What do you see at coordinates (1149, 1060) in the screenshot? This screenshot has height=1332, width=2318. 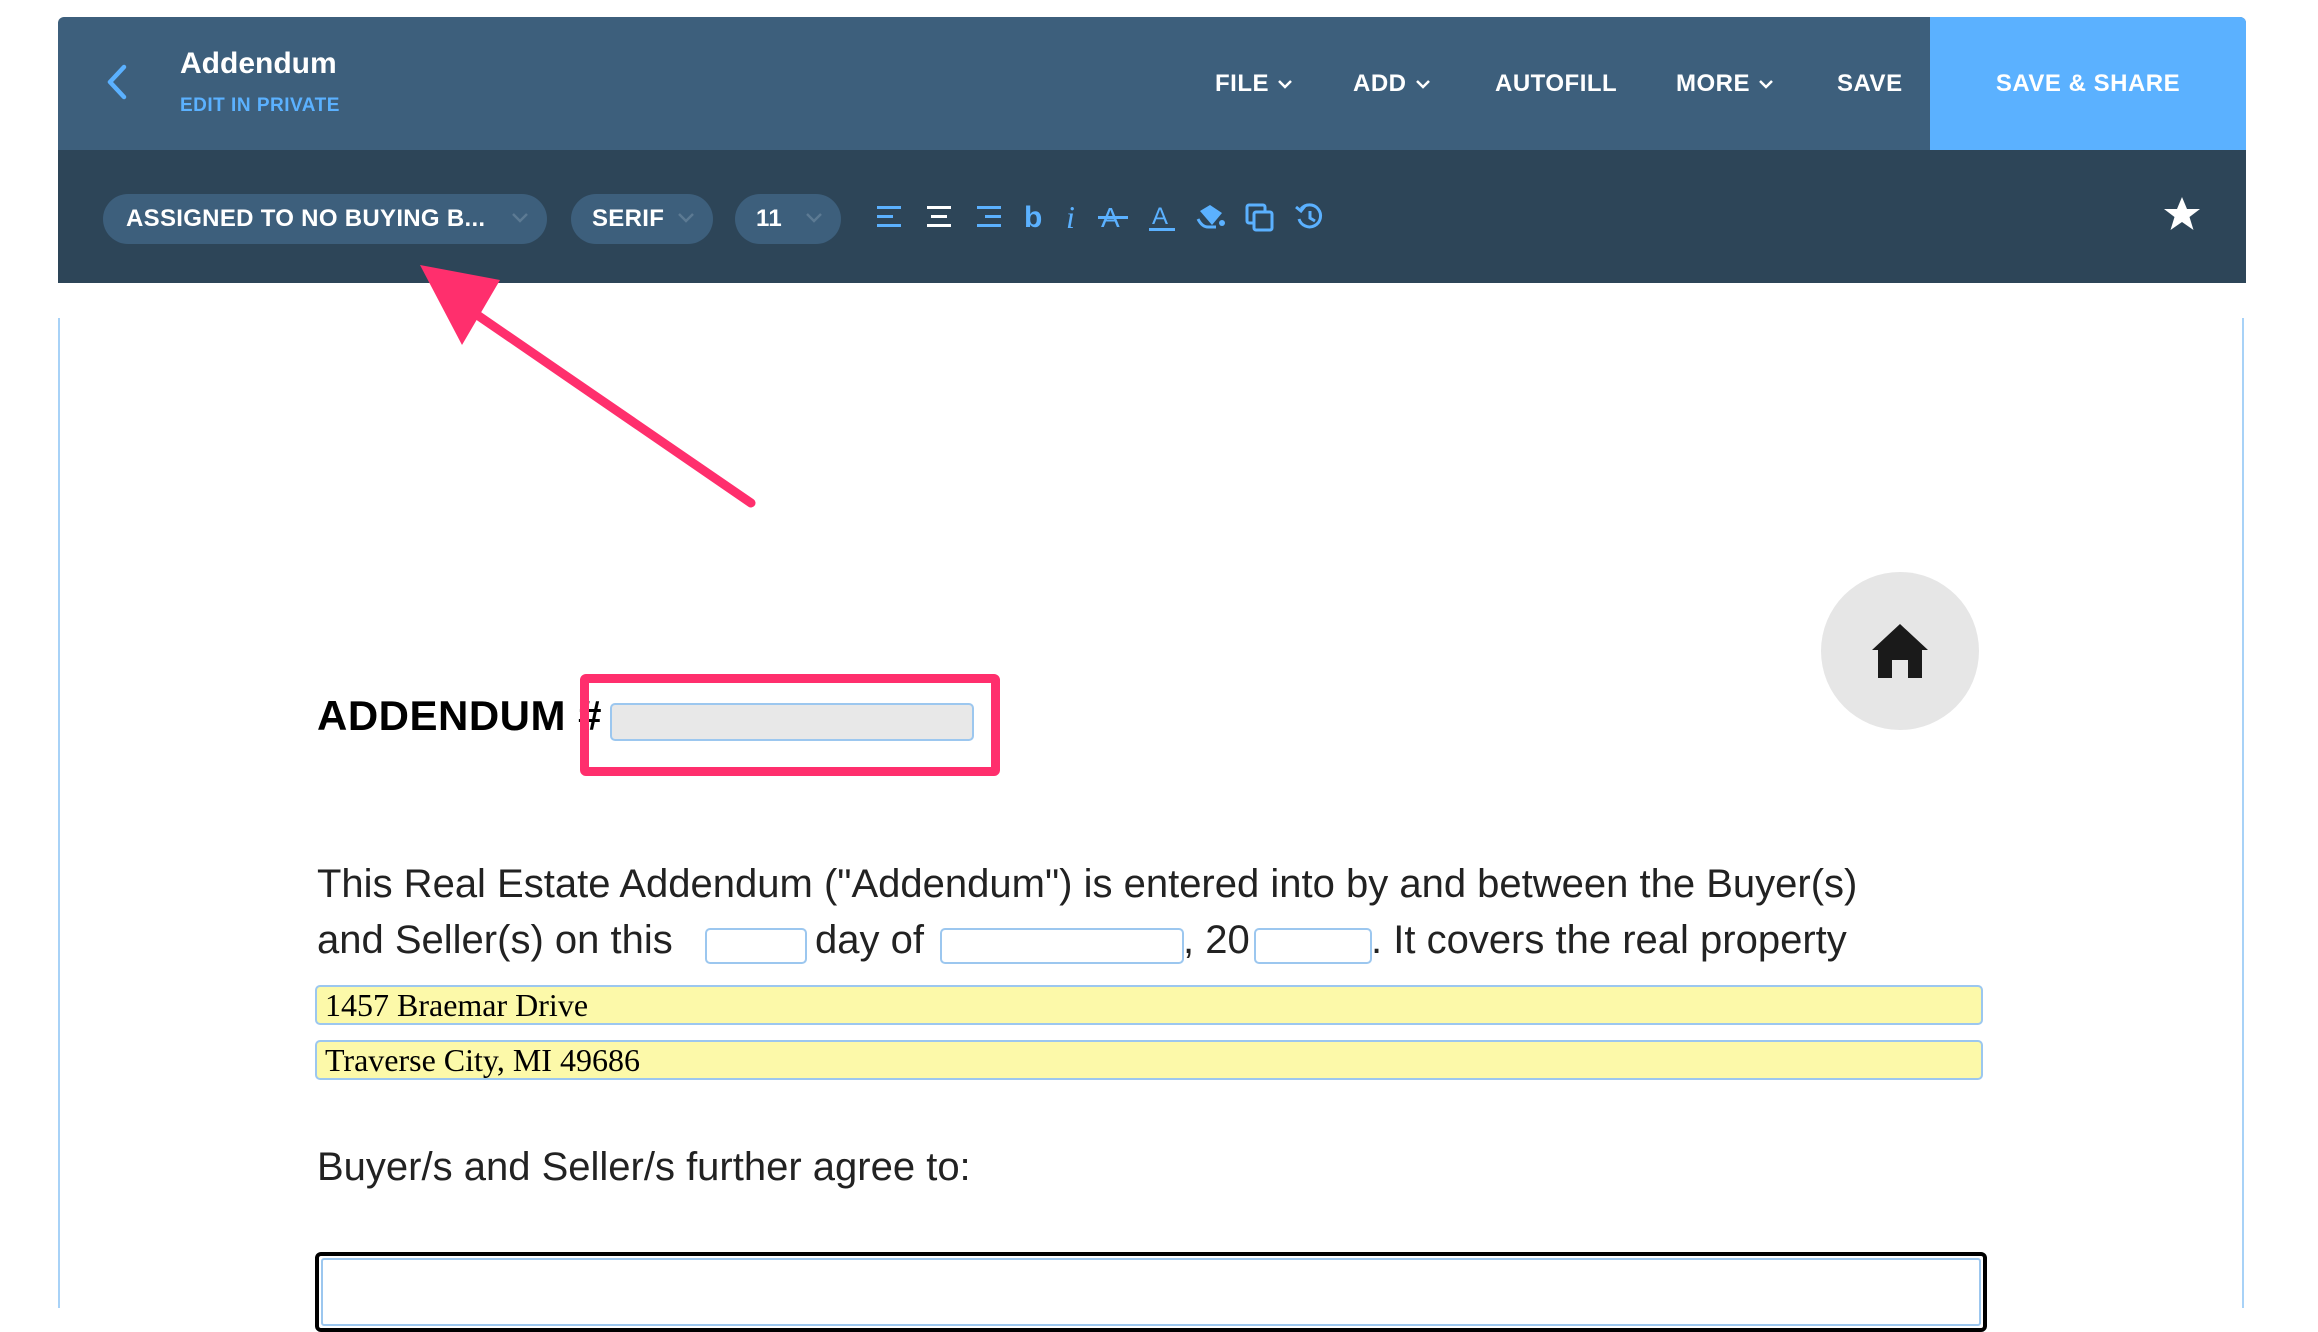 I see `address-line-2-field: Traverse City, MI 49686` at bounding box center [1149, 1060].